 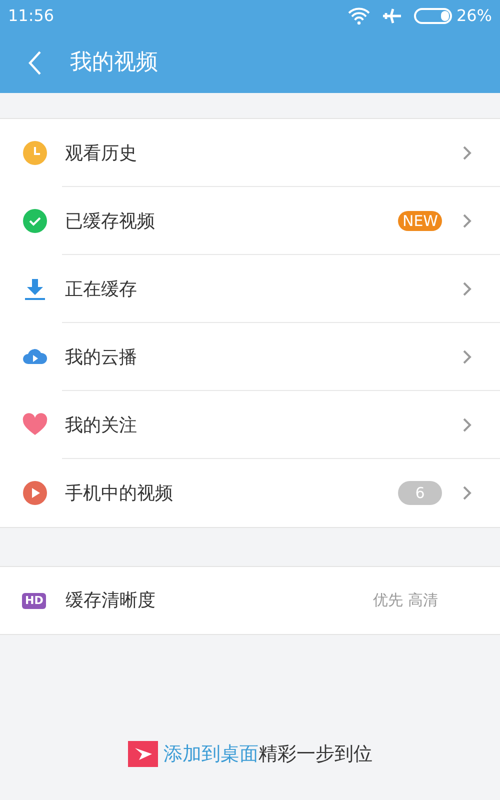 What do you see at coordinates (392, 16) in the screenshot?
I see `airplane-icon` at bounding box center [392, 16].